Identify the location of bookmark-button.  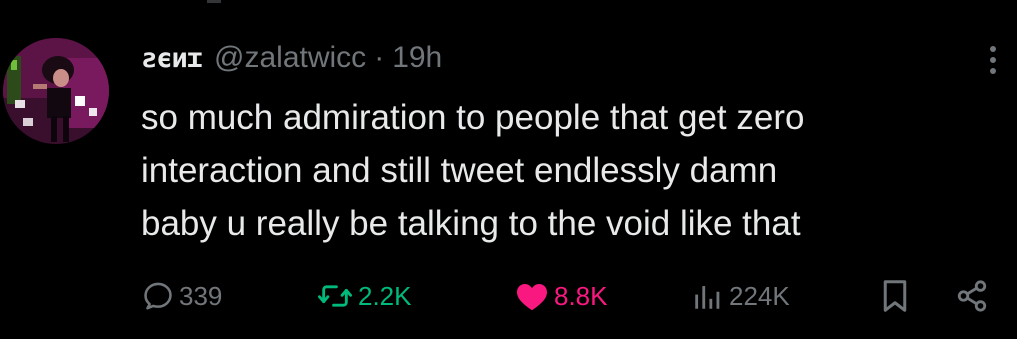
(895, 296).